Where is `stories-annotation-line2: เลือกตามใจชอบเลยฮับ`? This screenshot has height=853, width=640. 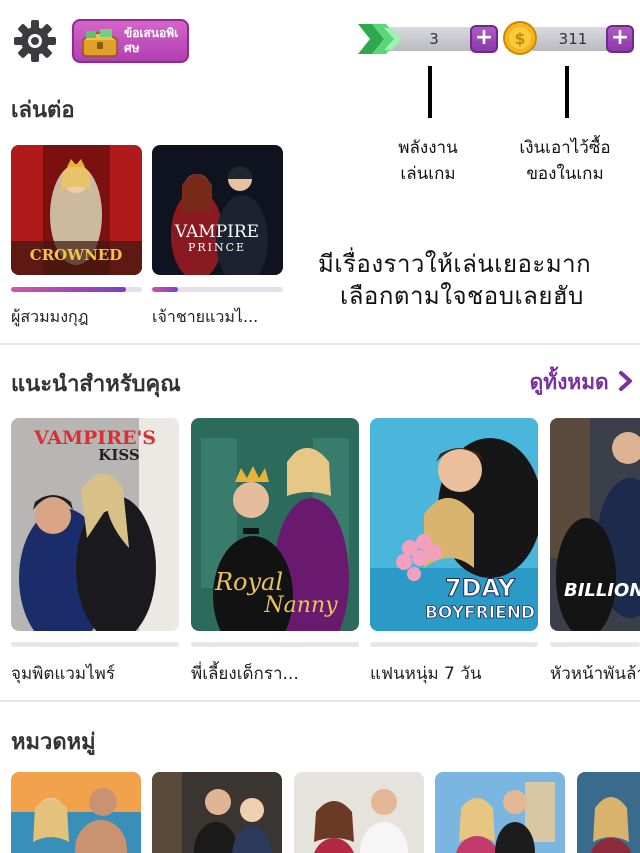
stories-annotation-line2: เลือกตามใจชอบเลยฮับ is located at coordinates (462, 296).